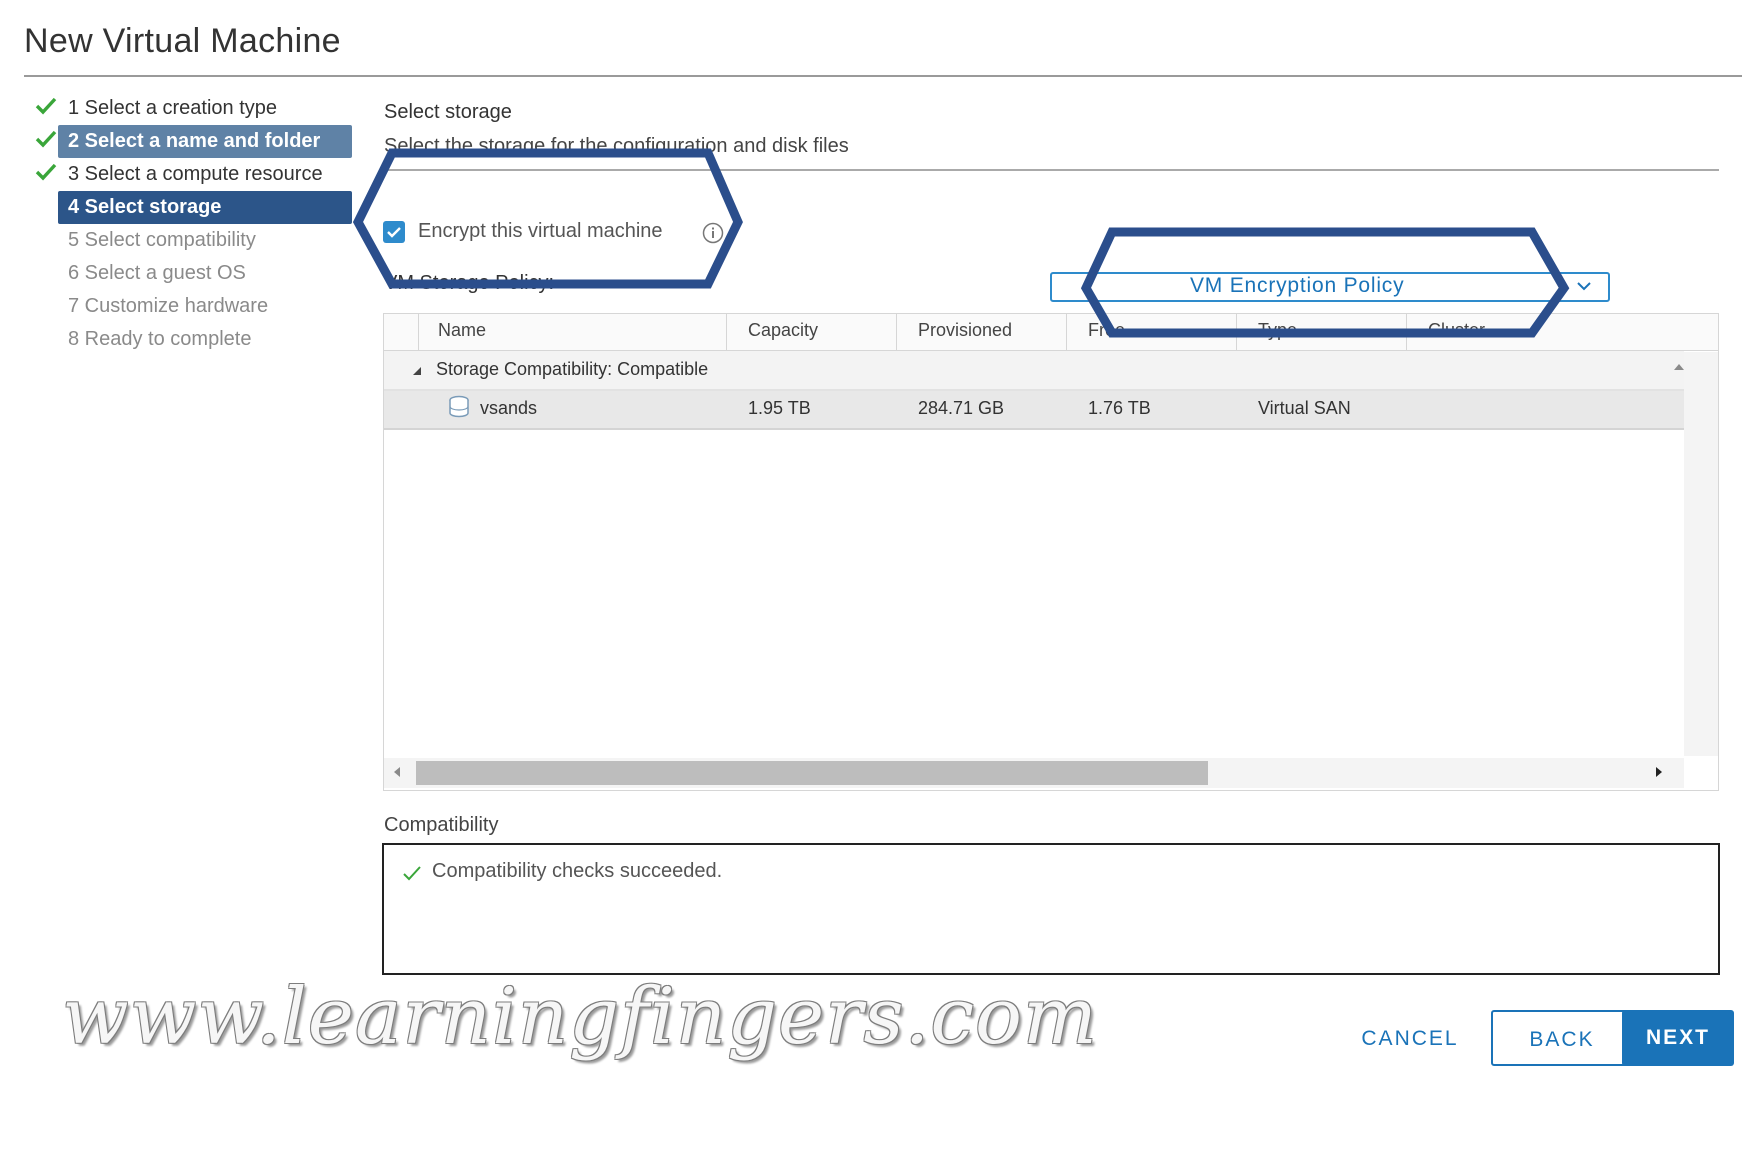 The width and height of the screenshot is (1756, 1158). What do you see at coordinates (1119, 408) in the screenshot?
I see `cell-free: 1.76 TB` at bounding box center [1119, 408].